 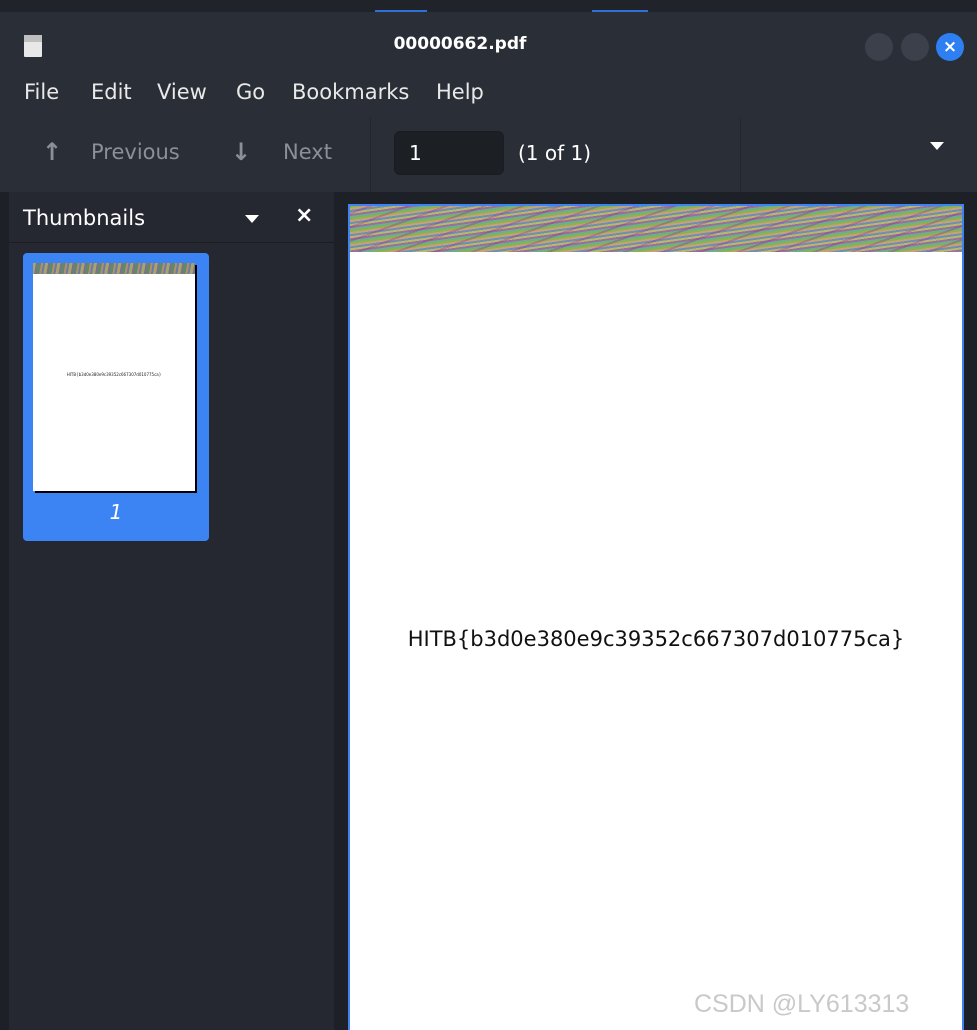 I want to click on window-title: 00000662.pdf, so click(x=460, y=44).